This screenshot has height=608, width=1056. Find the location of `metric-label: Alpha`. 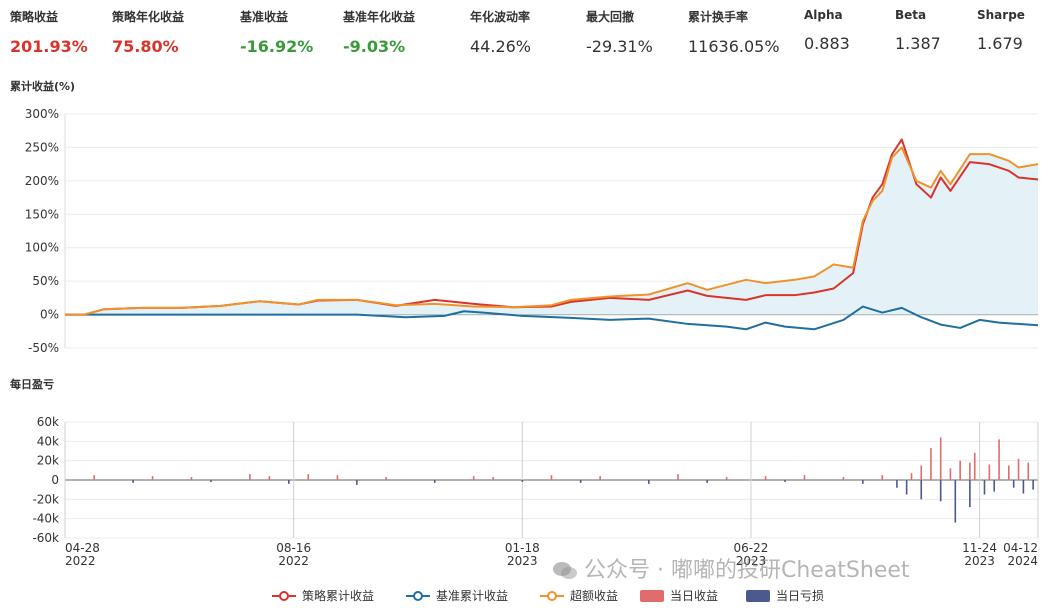

metric-label: Alpha is located at coordinates (823, 15).